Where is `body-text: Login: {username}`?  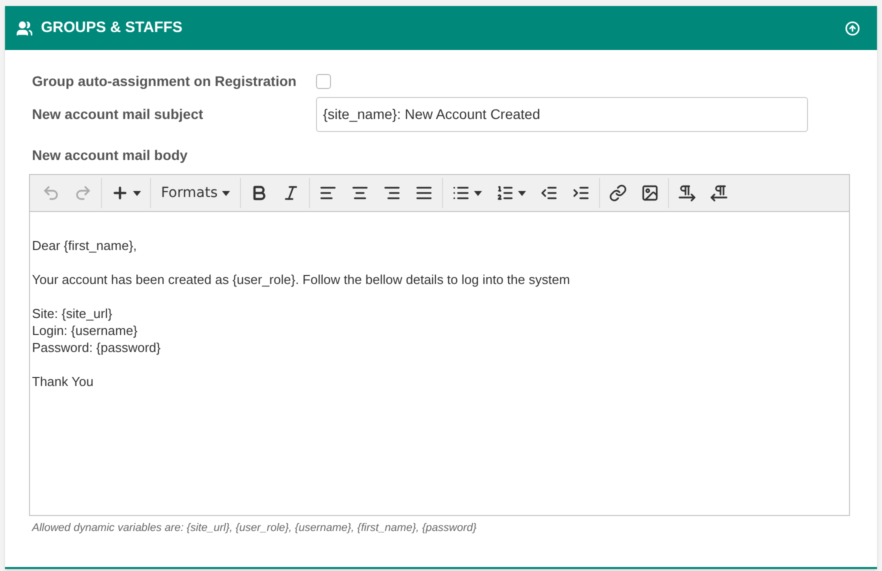 body-text: Login: {username} is located at coordinates (85, 330).